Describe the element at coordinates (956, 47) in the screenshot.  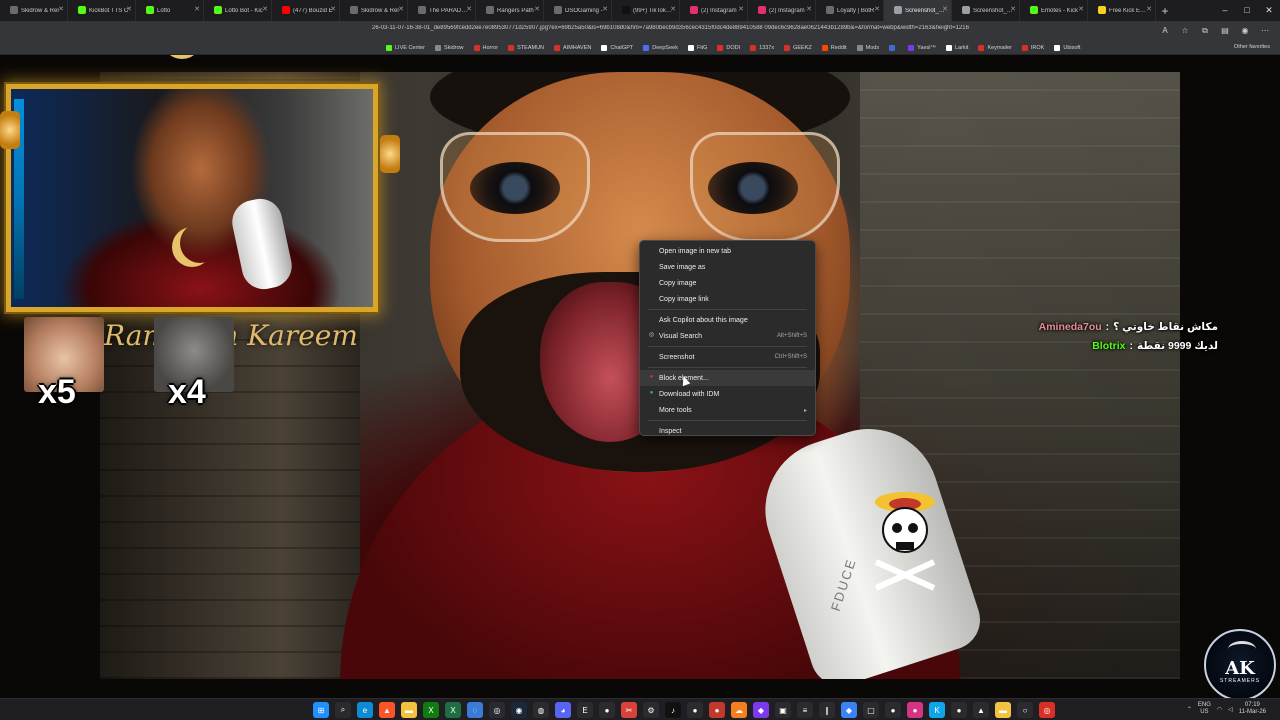
I see `bookmark-item: Larkit` at that location.